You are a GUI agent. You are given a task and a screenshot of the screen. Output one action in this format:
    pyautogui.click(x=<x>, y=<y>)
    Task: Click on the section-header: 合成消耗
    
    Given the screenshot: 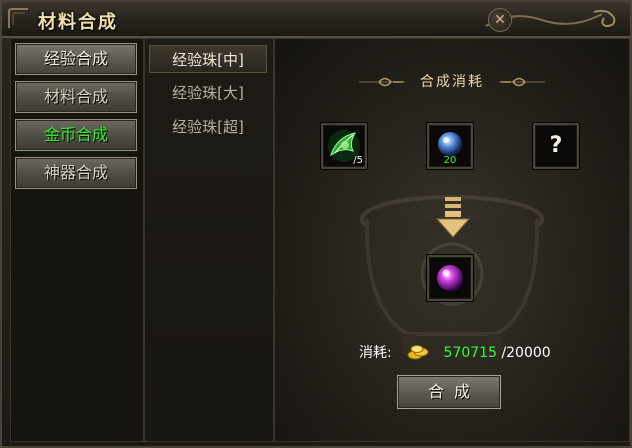 What is the action you would take?
    pyautogui.click(x=452, y=82)
    